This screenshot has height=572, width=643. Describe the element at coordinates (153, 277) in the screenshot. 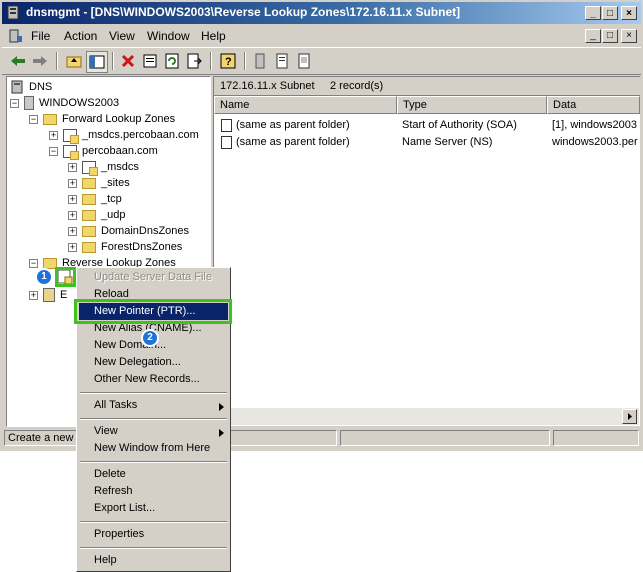

I see `menu-item-update-server-data-file: Update Server Data File` at that location.